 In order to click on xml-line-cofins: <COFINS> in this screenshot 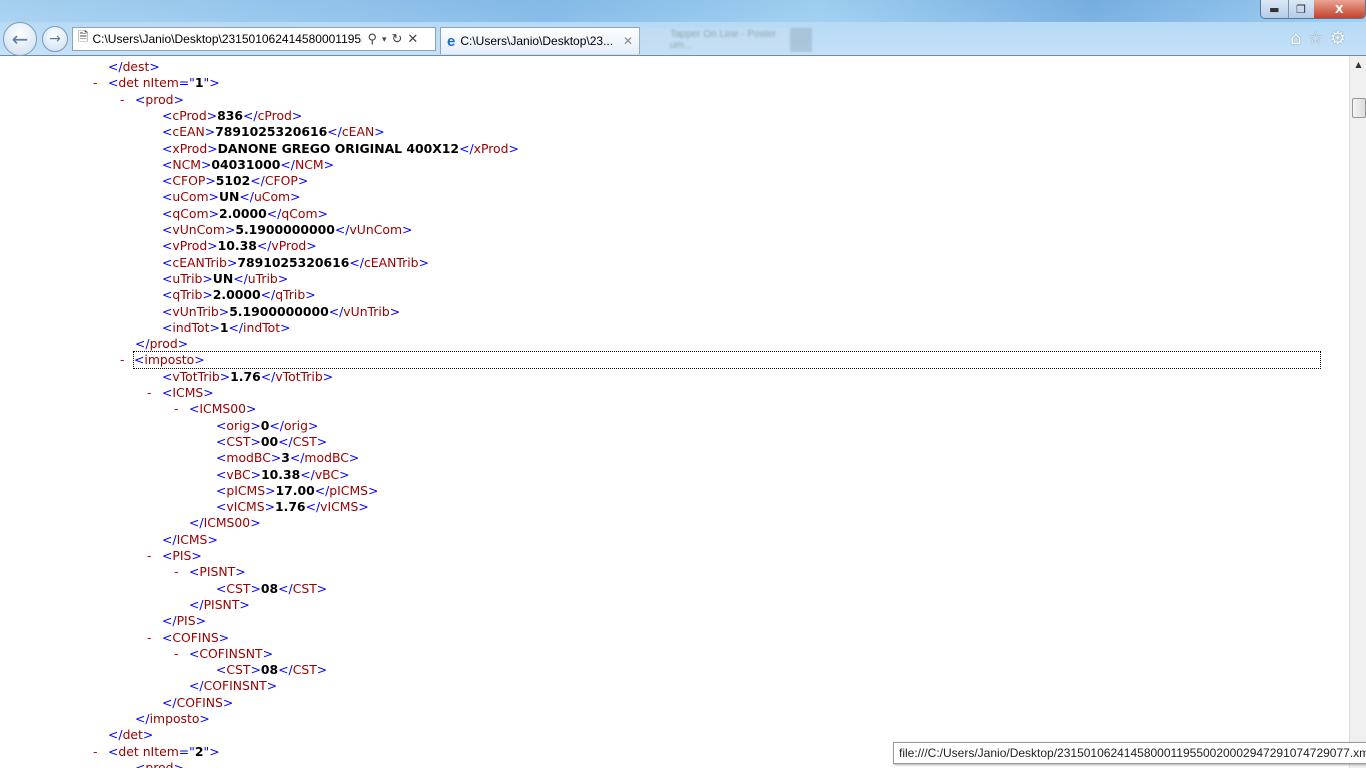, I will do `click(195, 638)`.